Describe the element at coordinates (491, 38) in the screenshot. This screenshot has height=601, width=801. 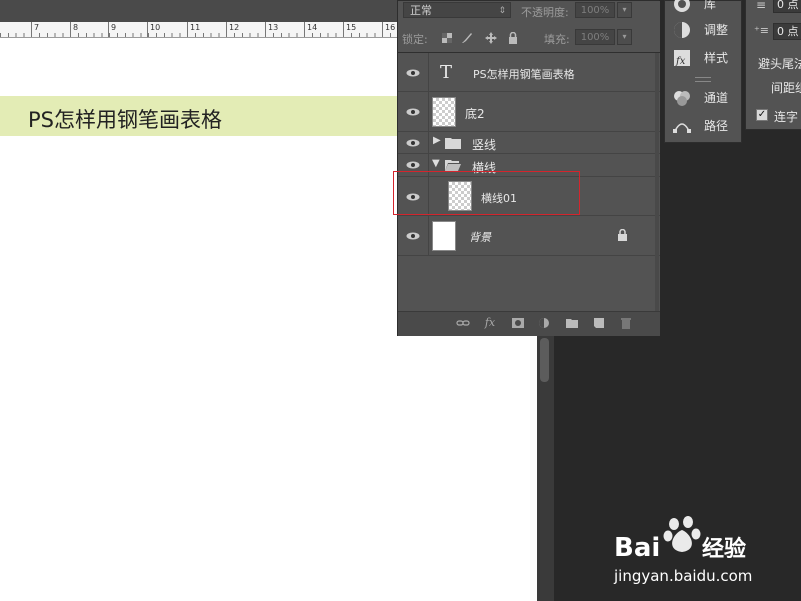
I see `move-lock-icon` at that location.